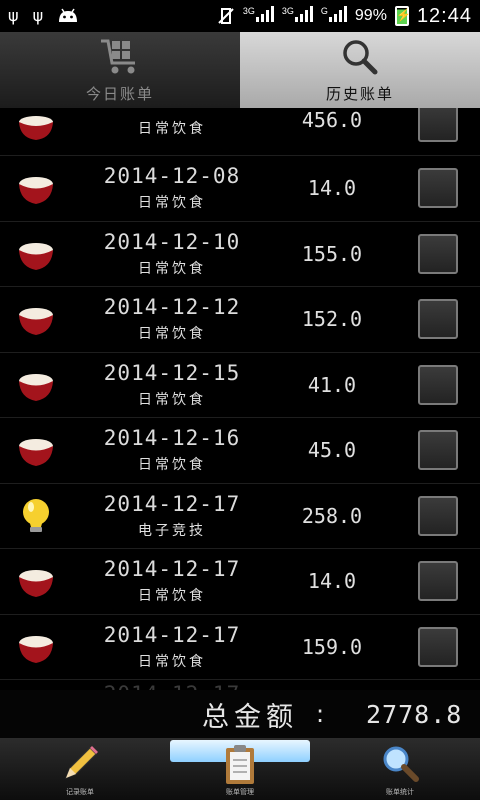 The height and width of the screenshot is (800, 480). I want to click on list-item: 2014-12-17 电子竞技 258.0, so click(240, 516).